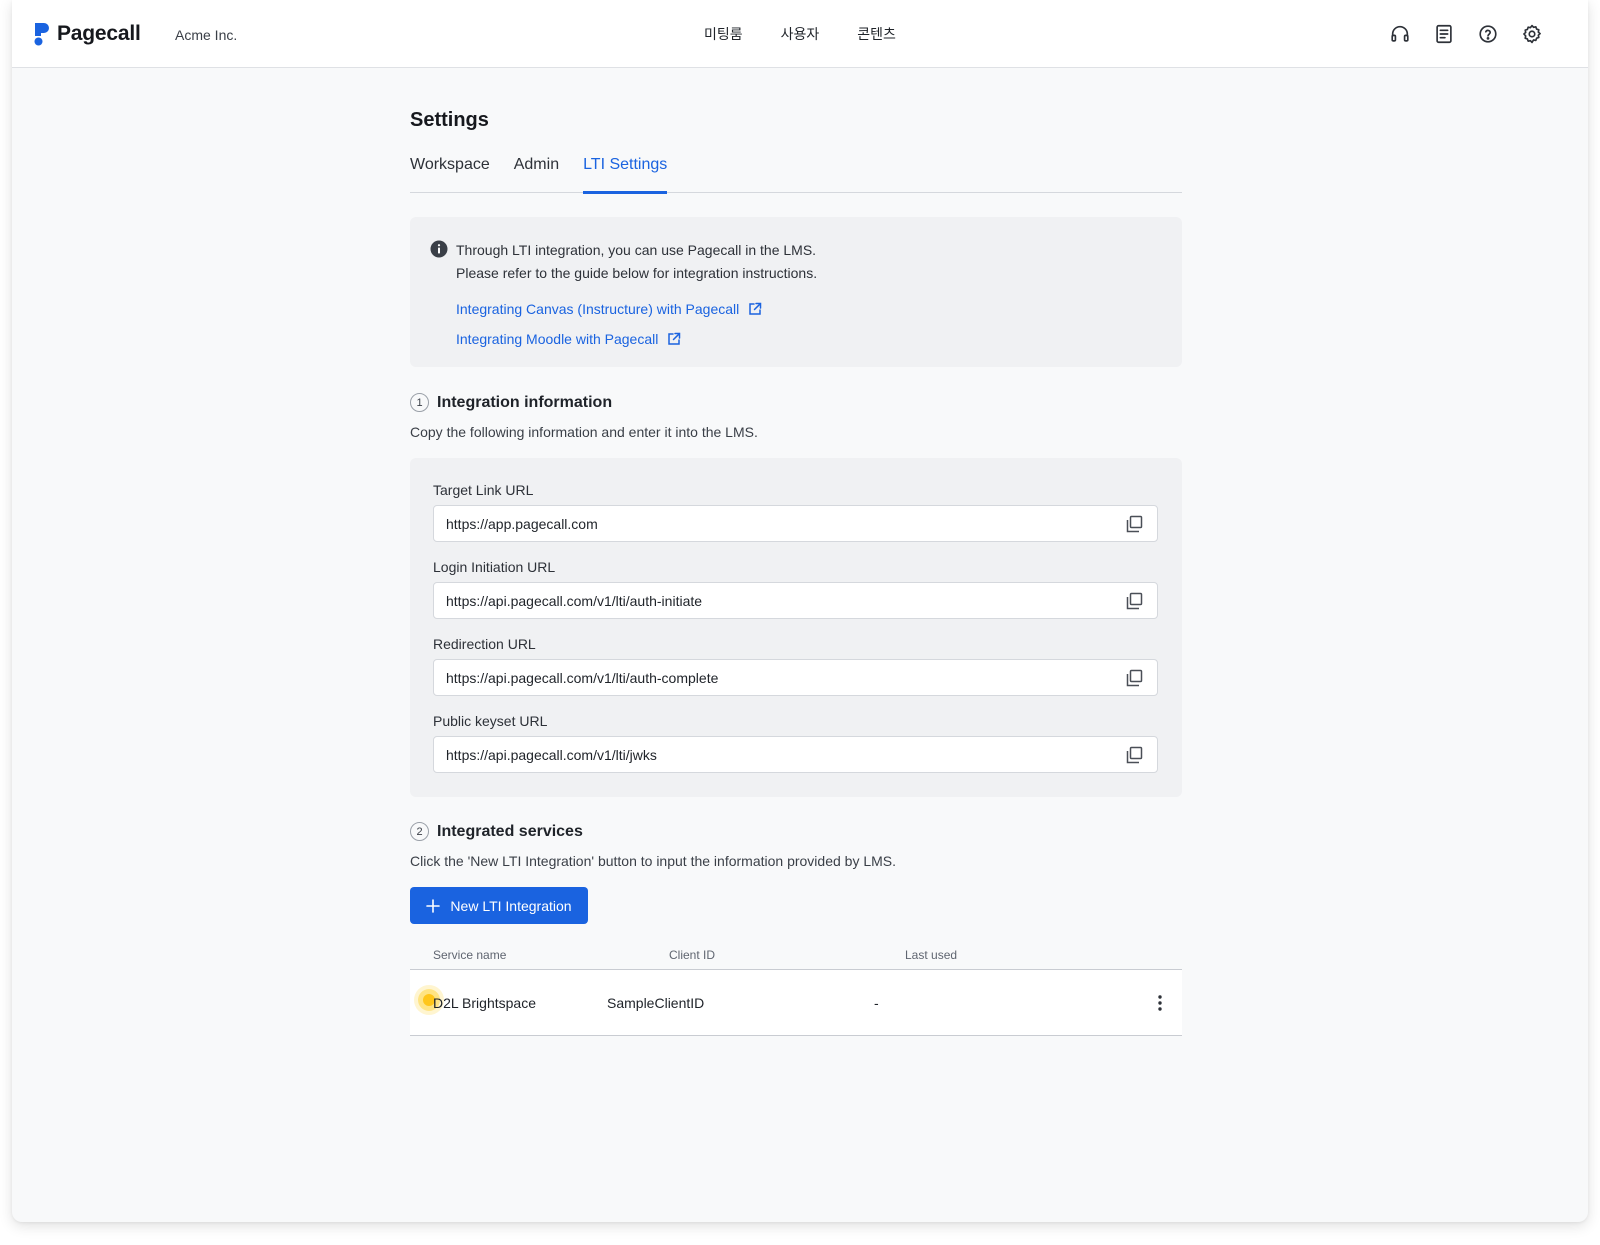 The width and height of the screenshot is (1600, 1245). Describe the element at coordinates (692, 955) in the screenshot. I see `column-header-client-id: Client ID` at that location.